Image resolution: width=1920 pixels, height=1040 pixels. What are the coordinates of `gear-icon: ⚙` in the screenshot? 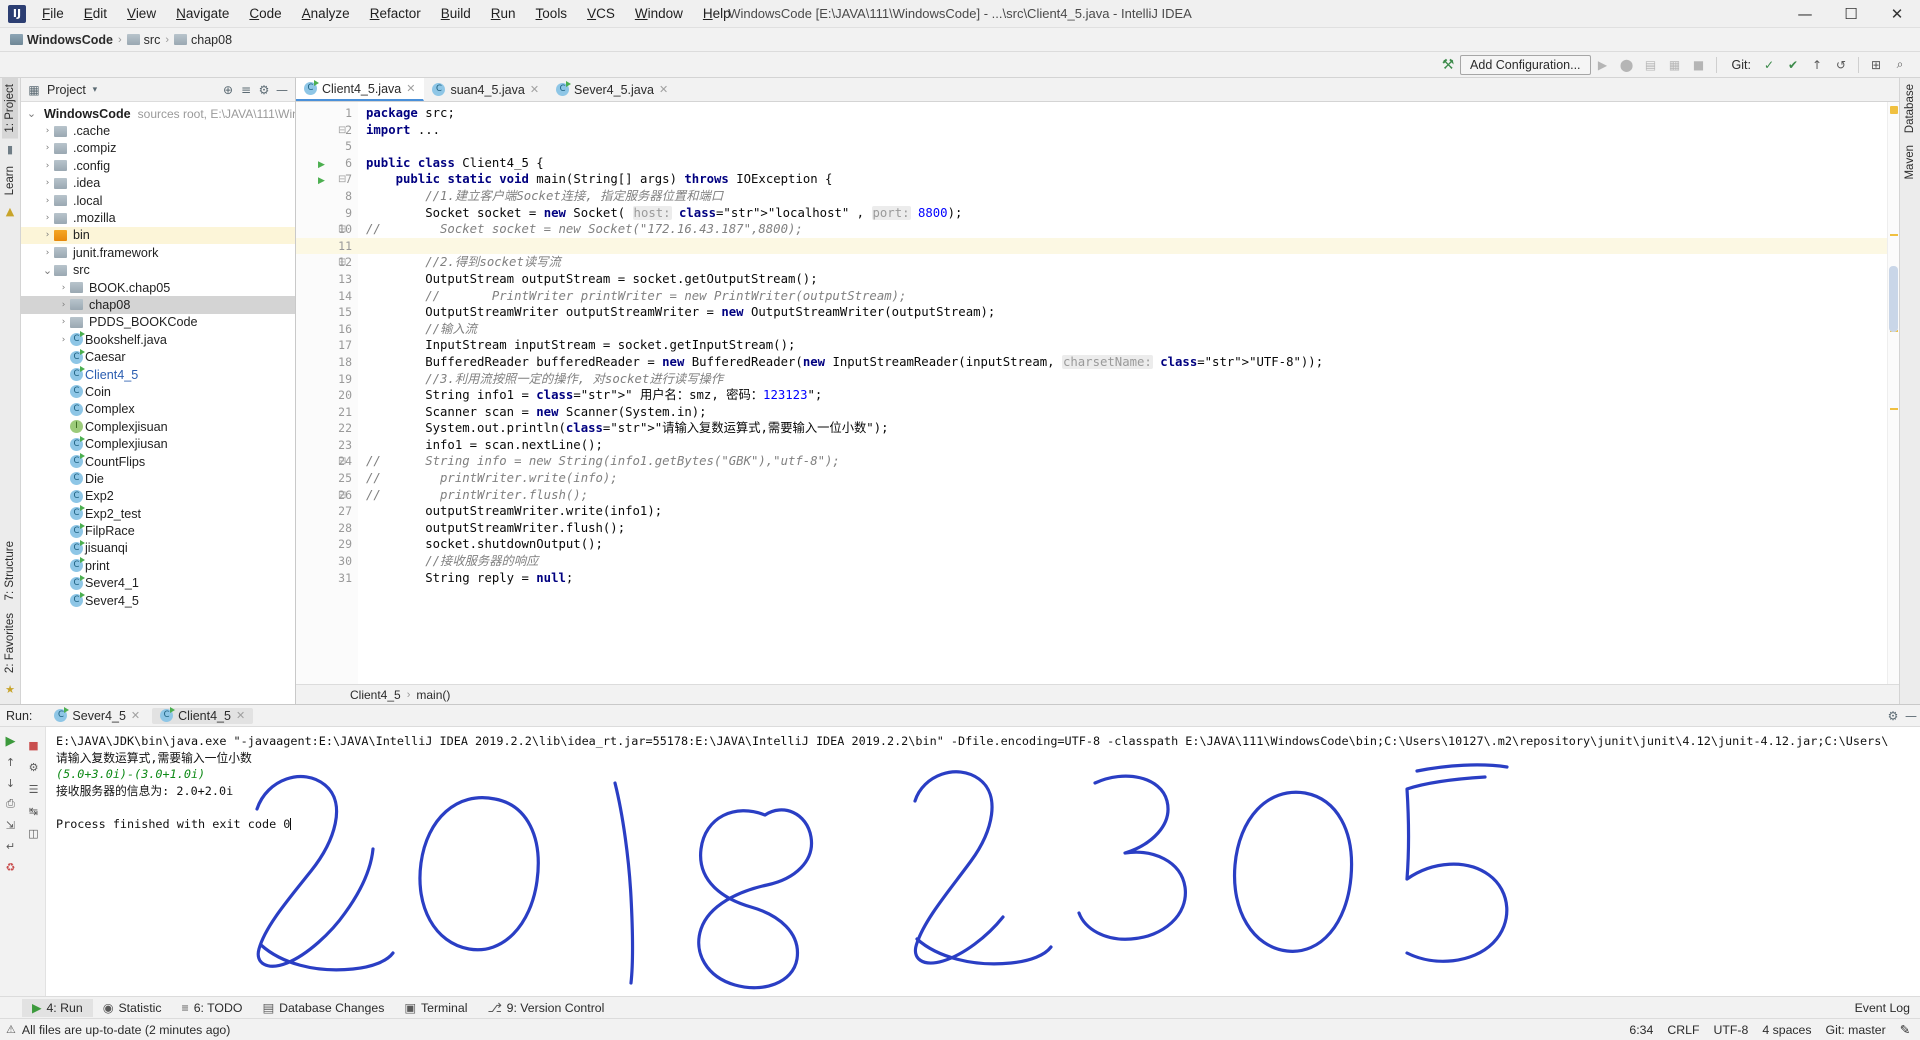 It's located at (264, 90).